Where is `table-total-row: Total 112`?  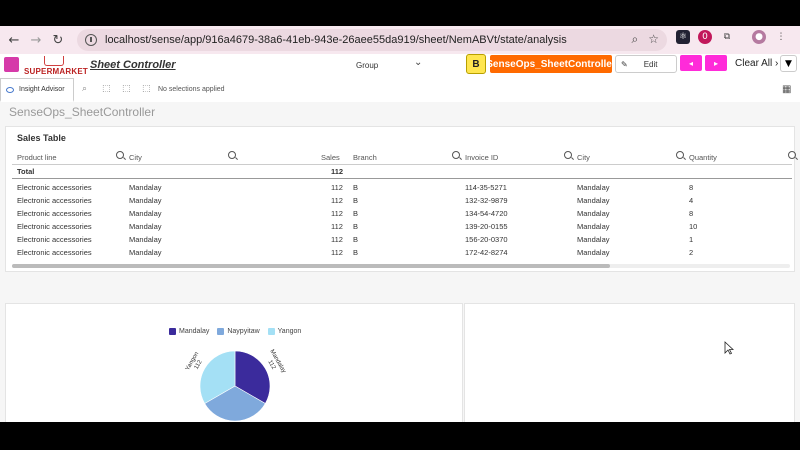 table-total-row: Total 112 is located at coordinates (402, 172).